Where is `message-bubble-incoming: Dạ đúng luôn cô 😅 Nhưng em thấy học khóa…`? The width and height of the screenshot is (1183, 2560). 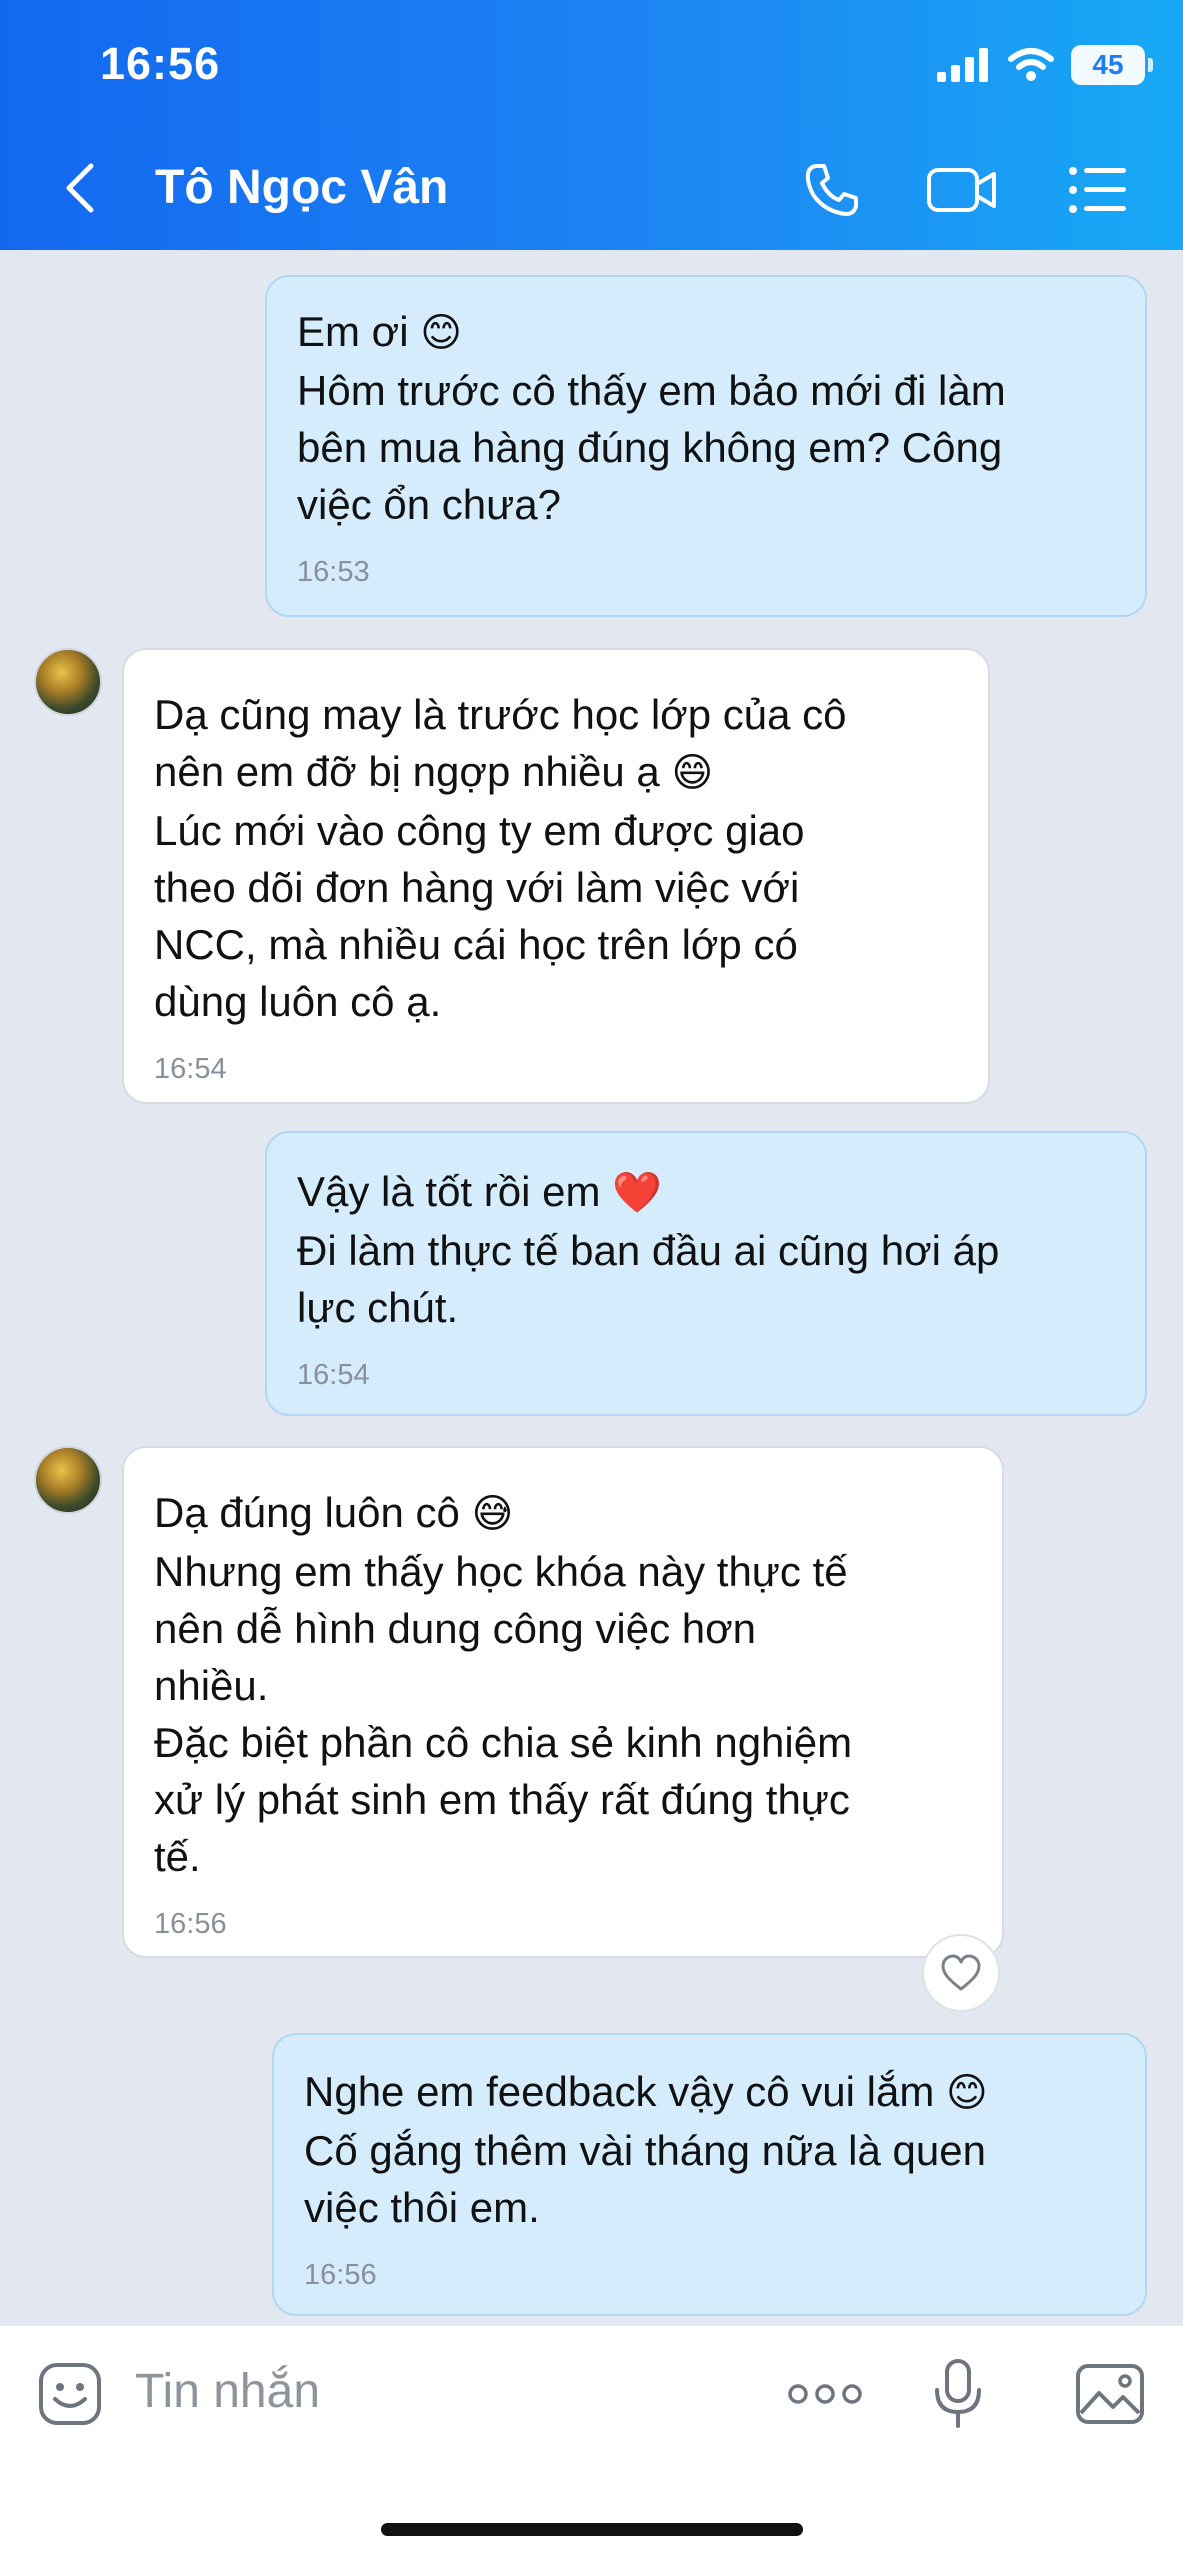 message-bubble-incoming: Dạ đúng luôn cô 😅 Nhưng em thấy học khóa… is located at coordinates (563, 1702).